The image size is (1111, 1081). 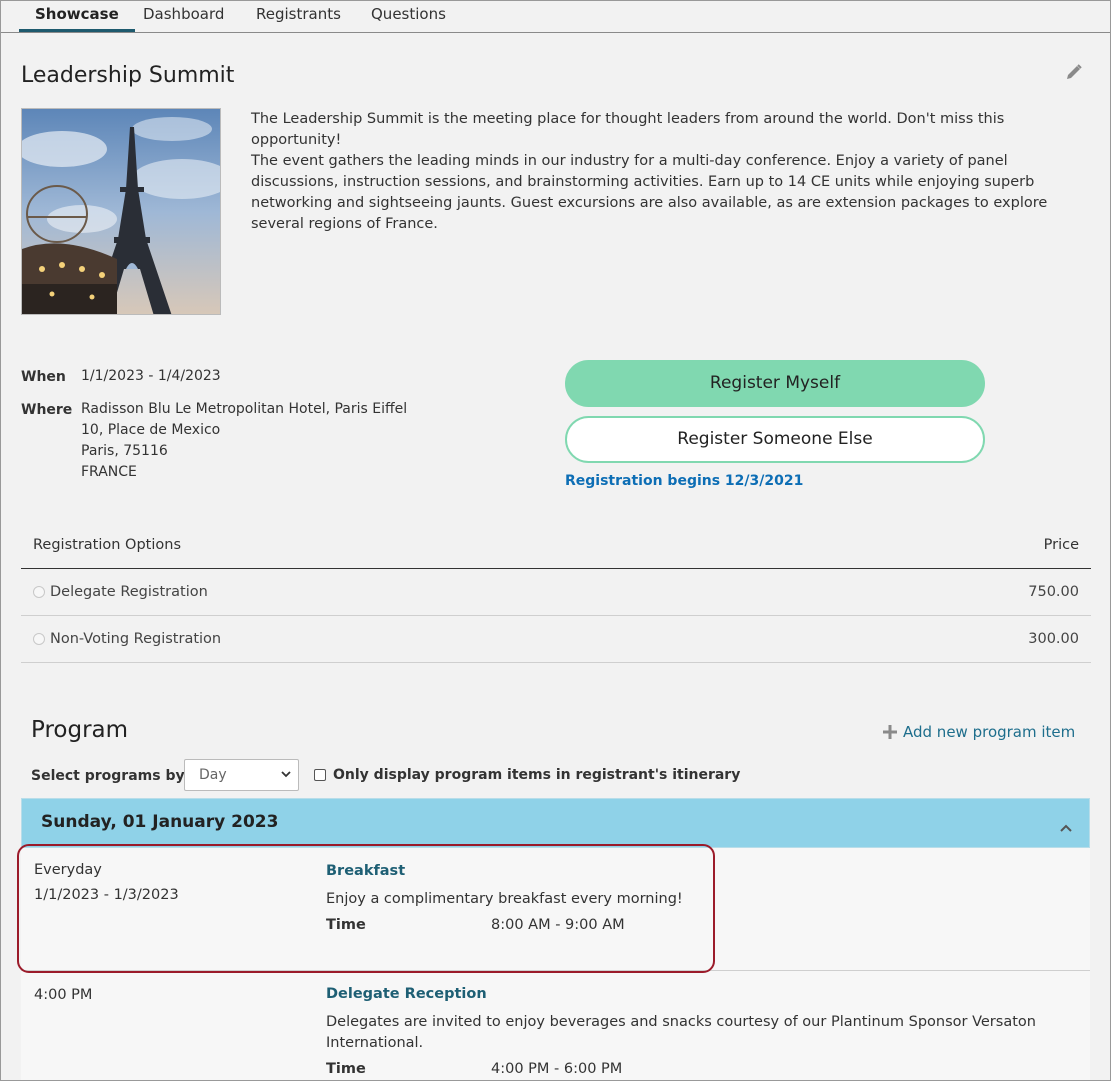 What do you see at coordinates (320, 775) in the screenshot?
I see `itinerary-checkbox` at bounding box center [320, 775].